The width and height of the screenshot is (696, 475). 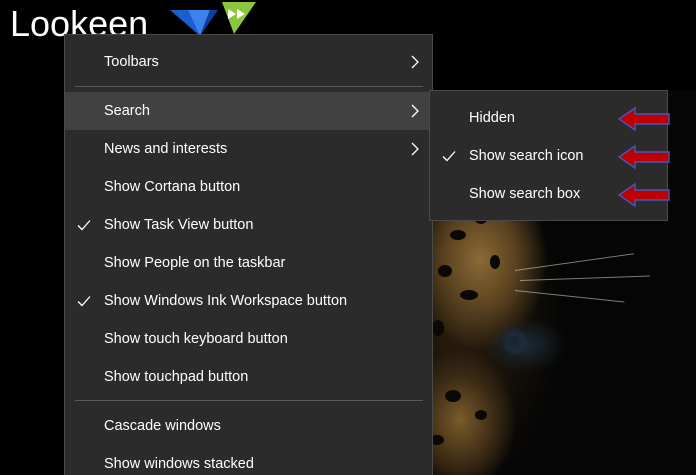 I want to click on menu-item-show-windows-ink-workspace-button: Show Windows Ink Workspace button, so click(x=248, y=301).